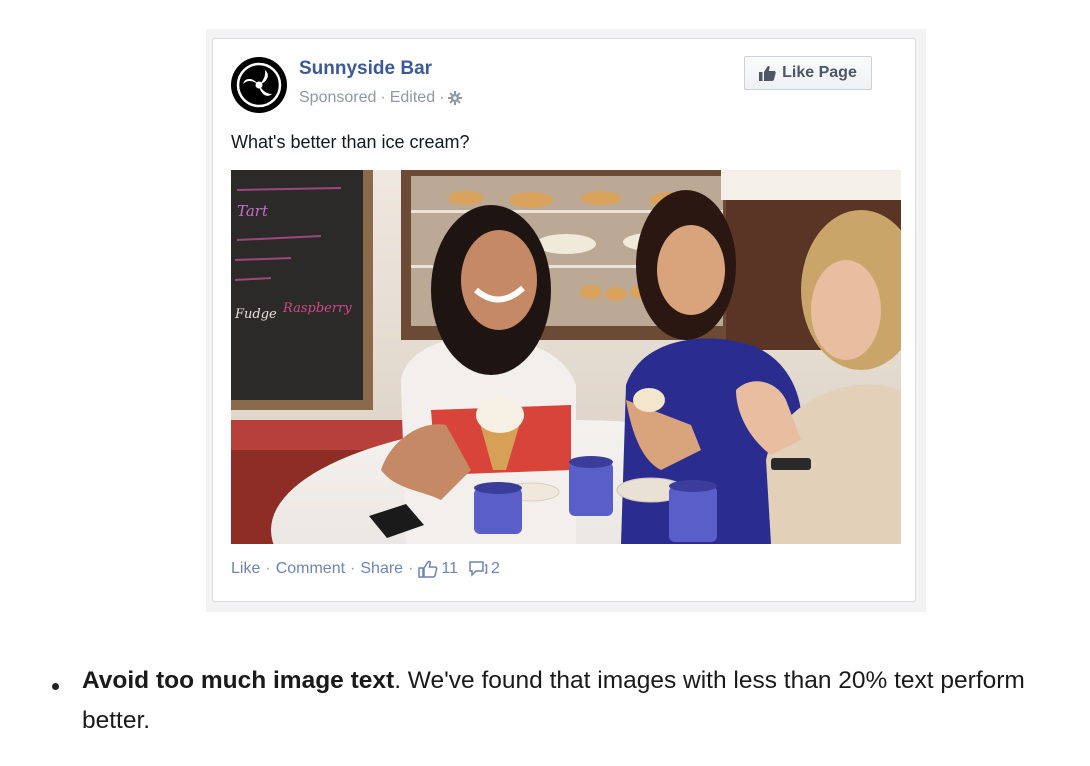  What do you see at coordinates (819, 72) in the screenshot?
I see `like-page-label: Like Page` at bounding box center [819, 72].